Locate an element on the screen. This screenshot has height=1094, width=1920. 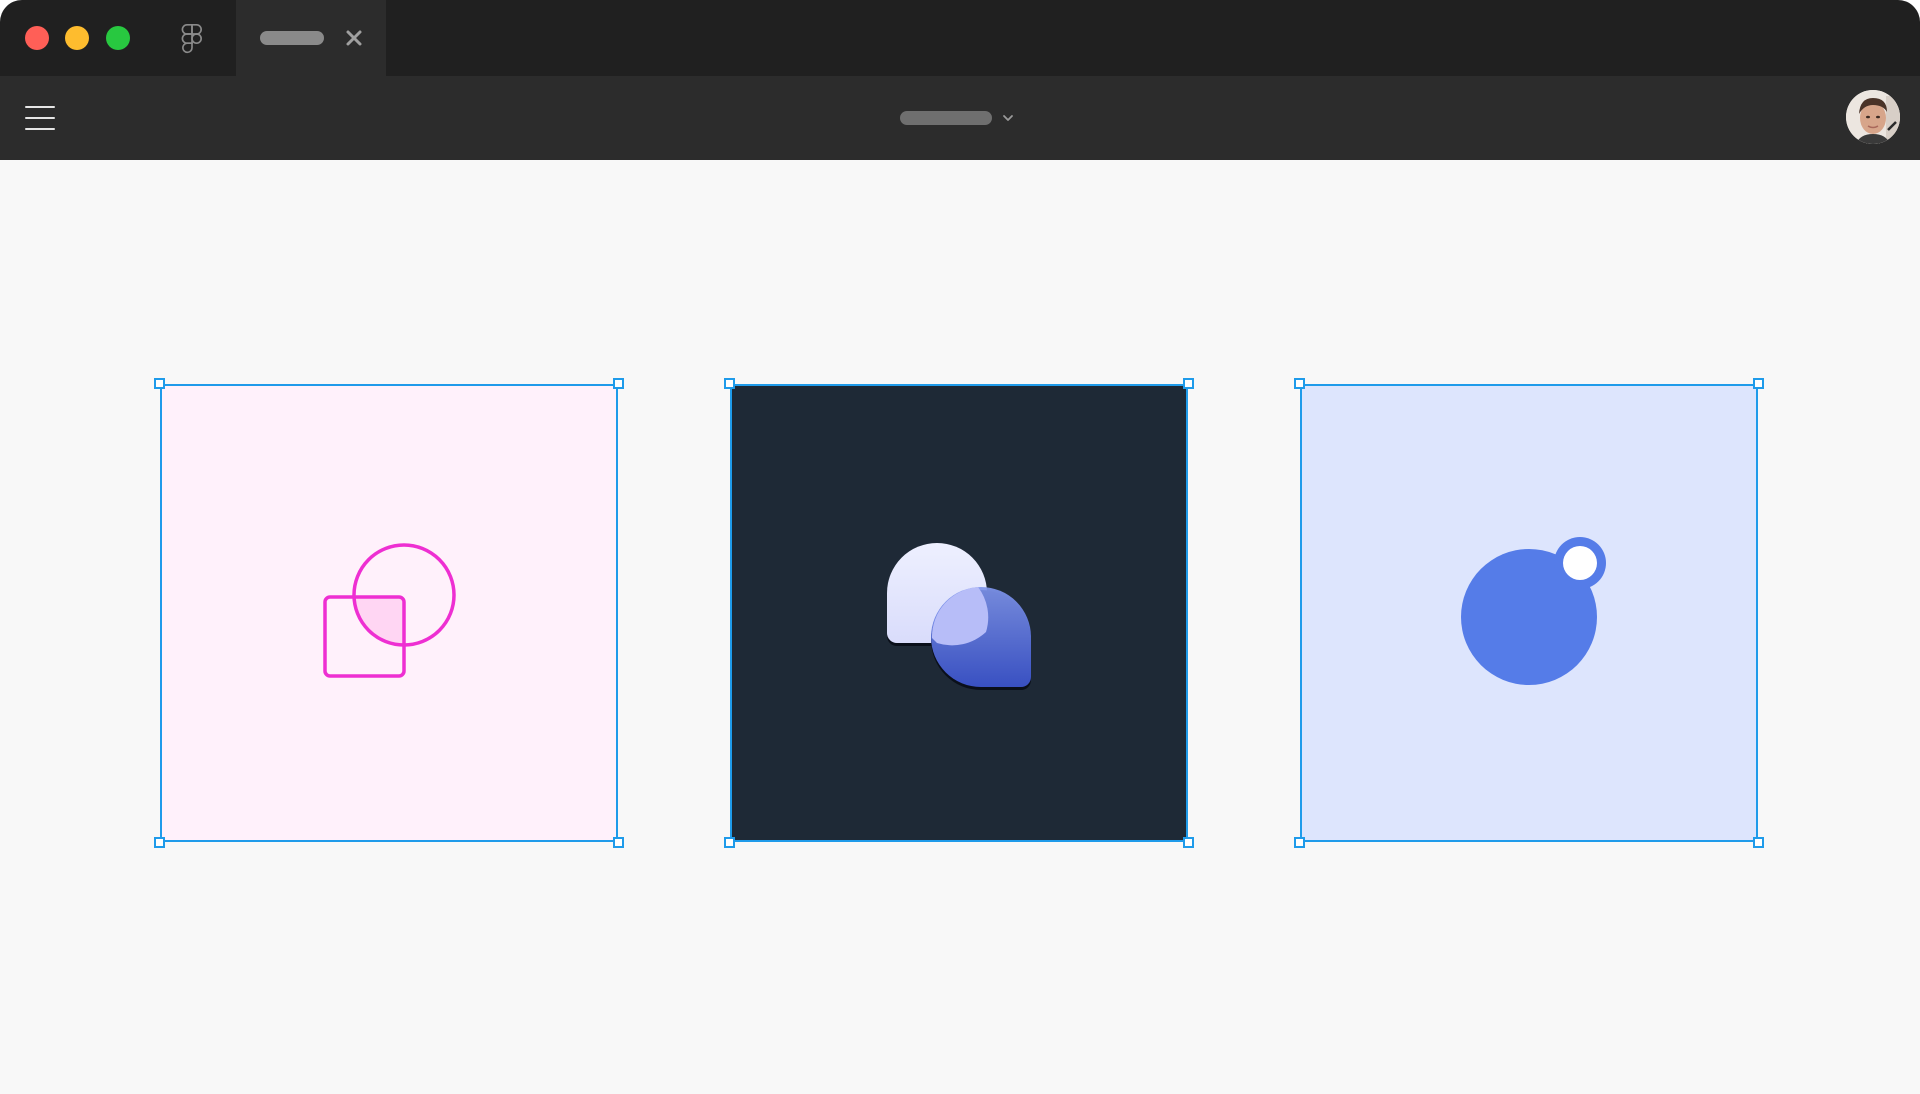
hamburger-menu-icon is located at coordinates (40, 118).